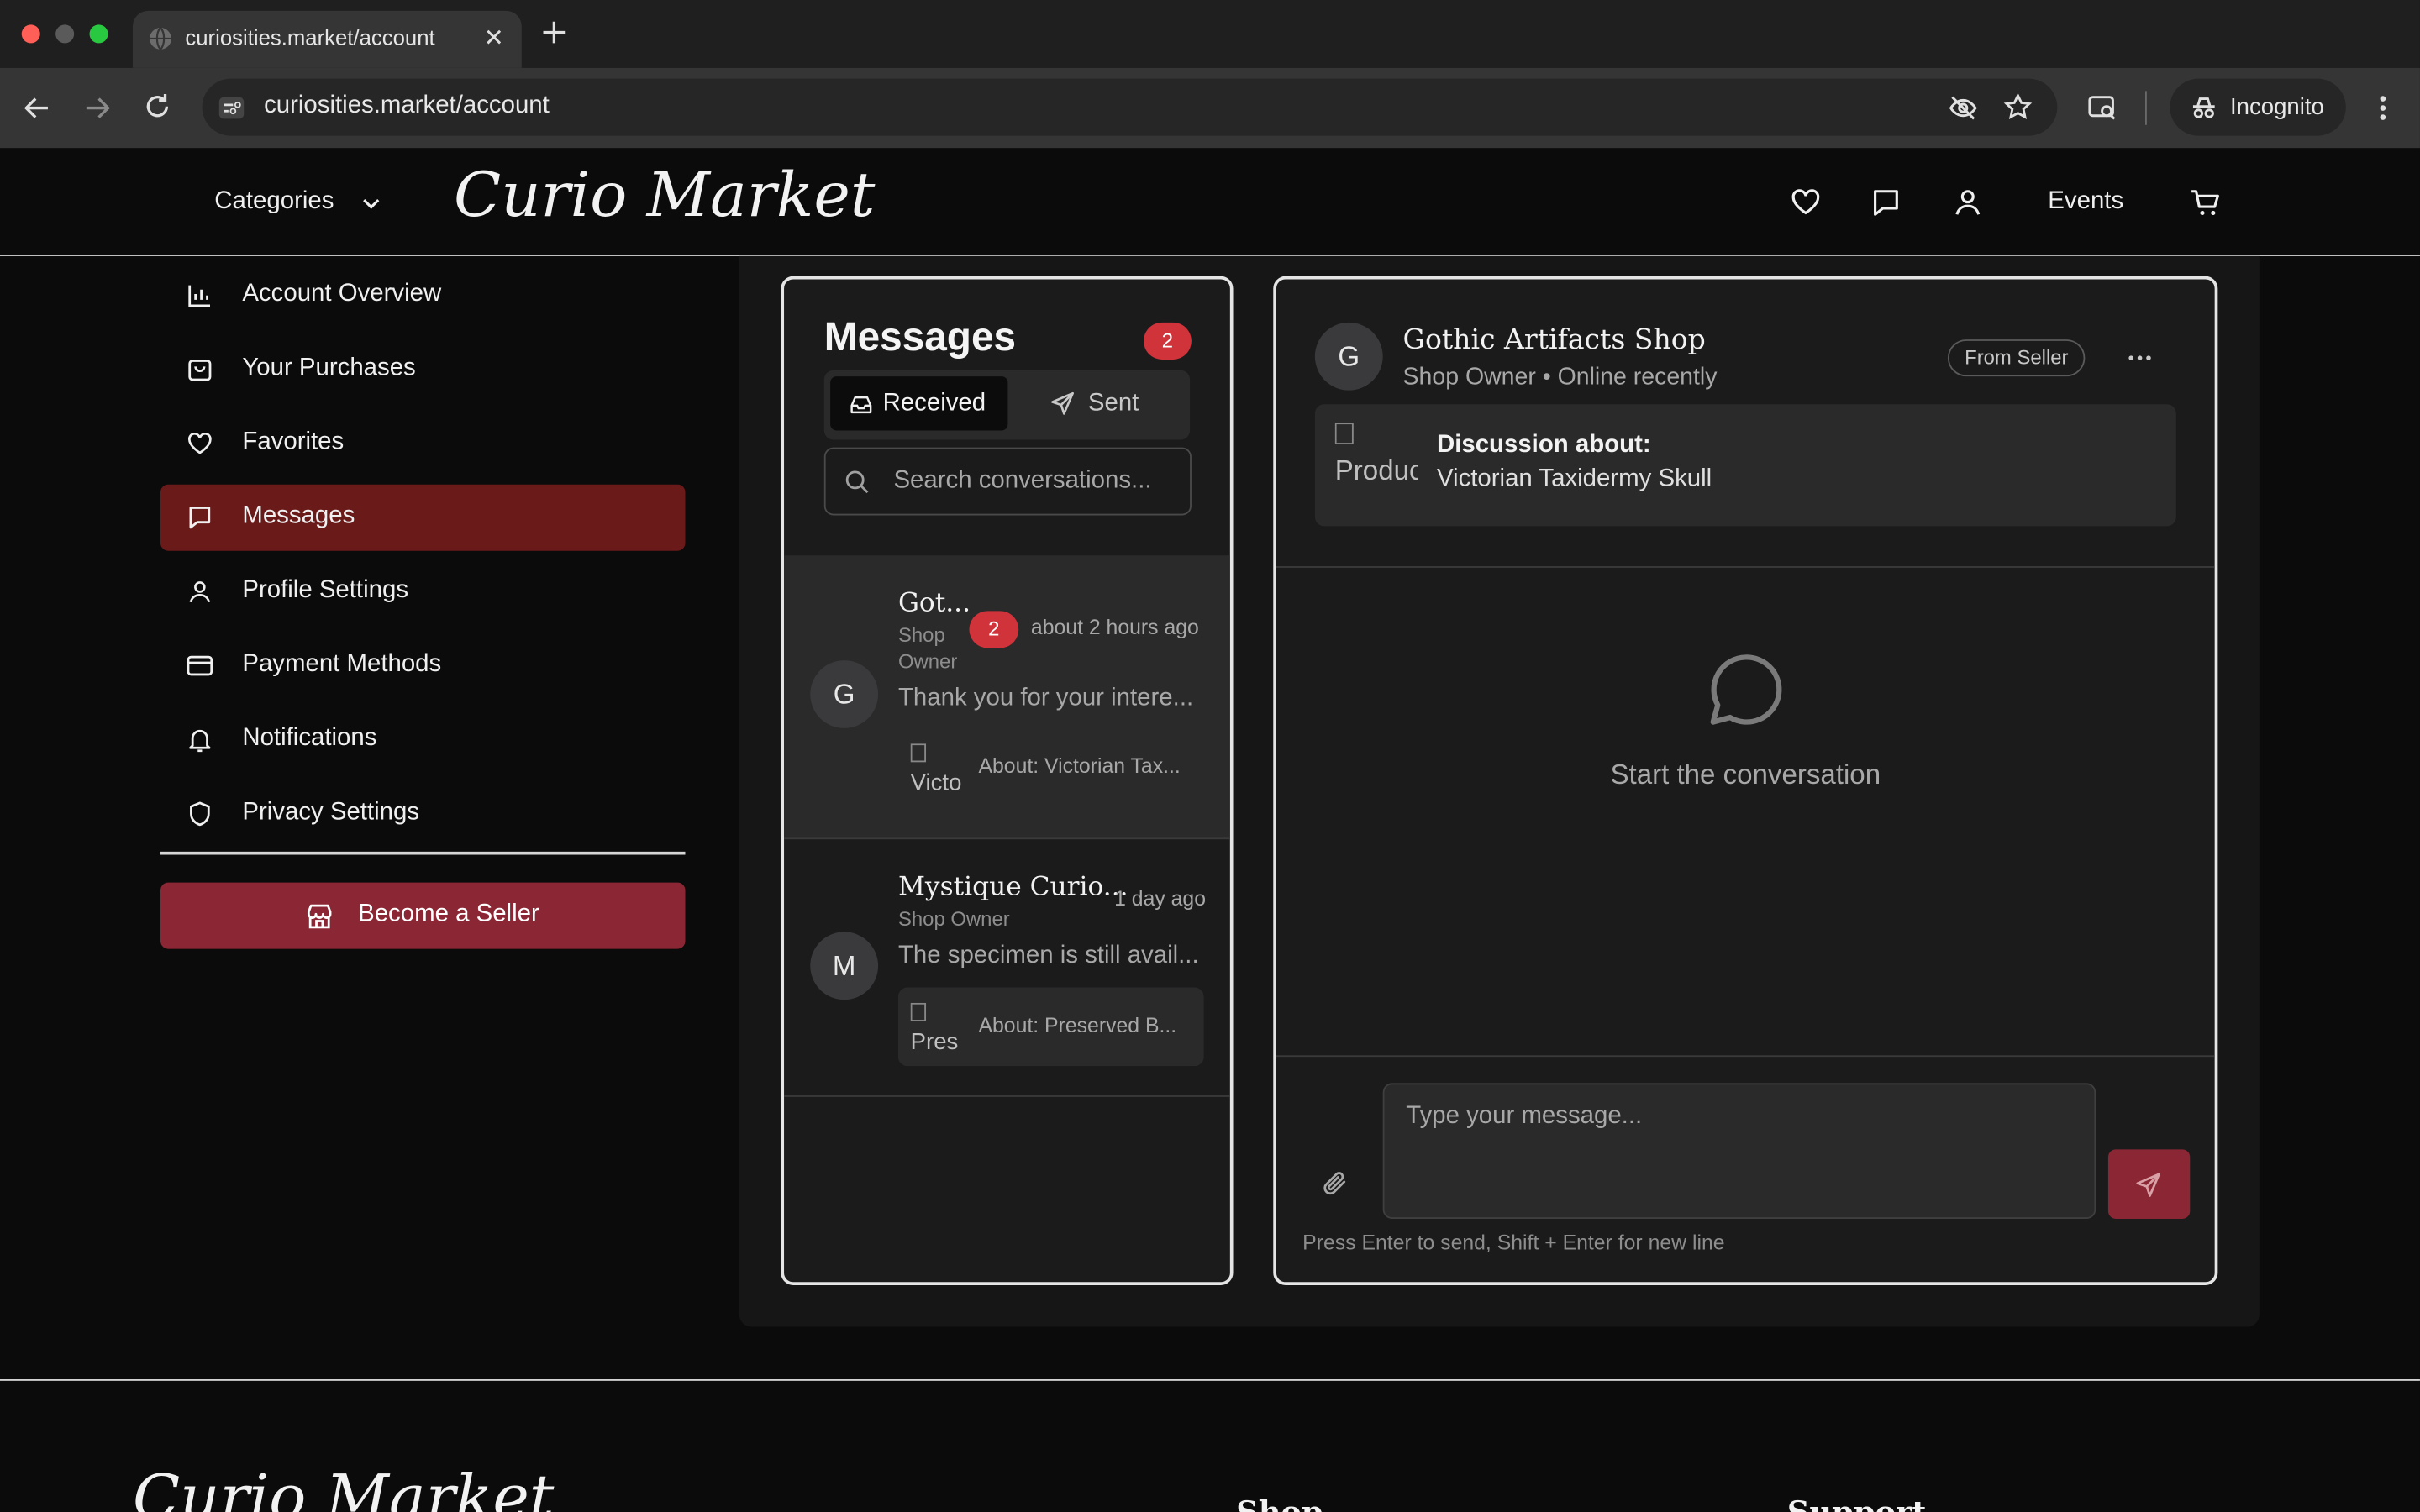  I want to click on messages-icon, so click(1886, 203).